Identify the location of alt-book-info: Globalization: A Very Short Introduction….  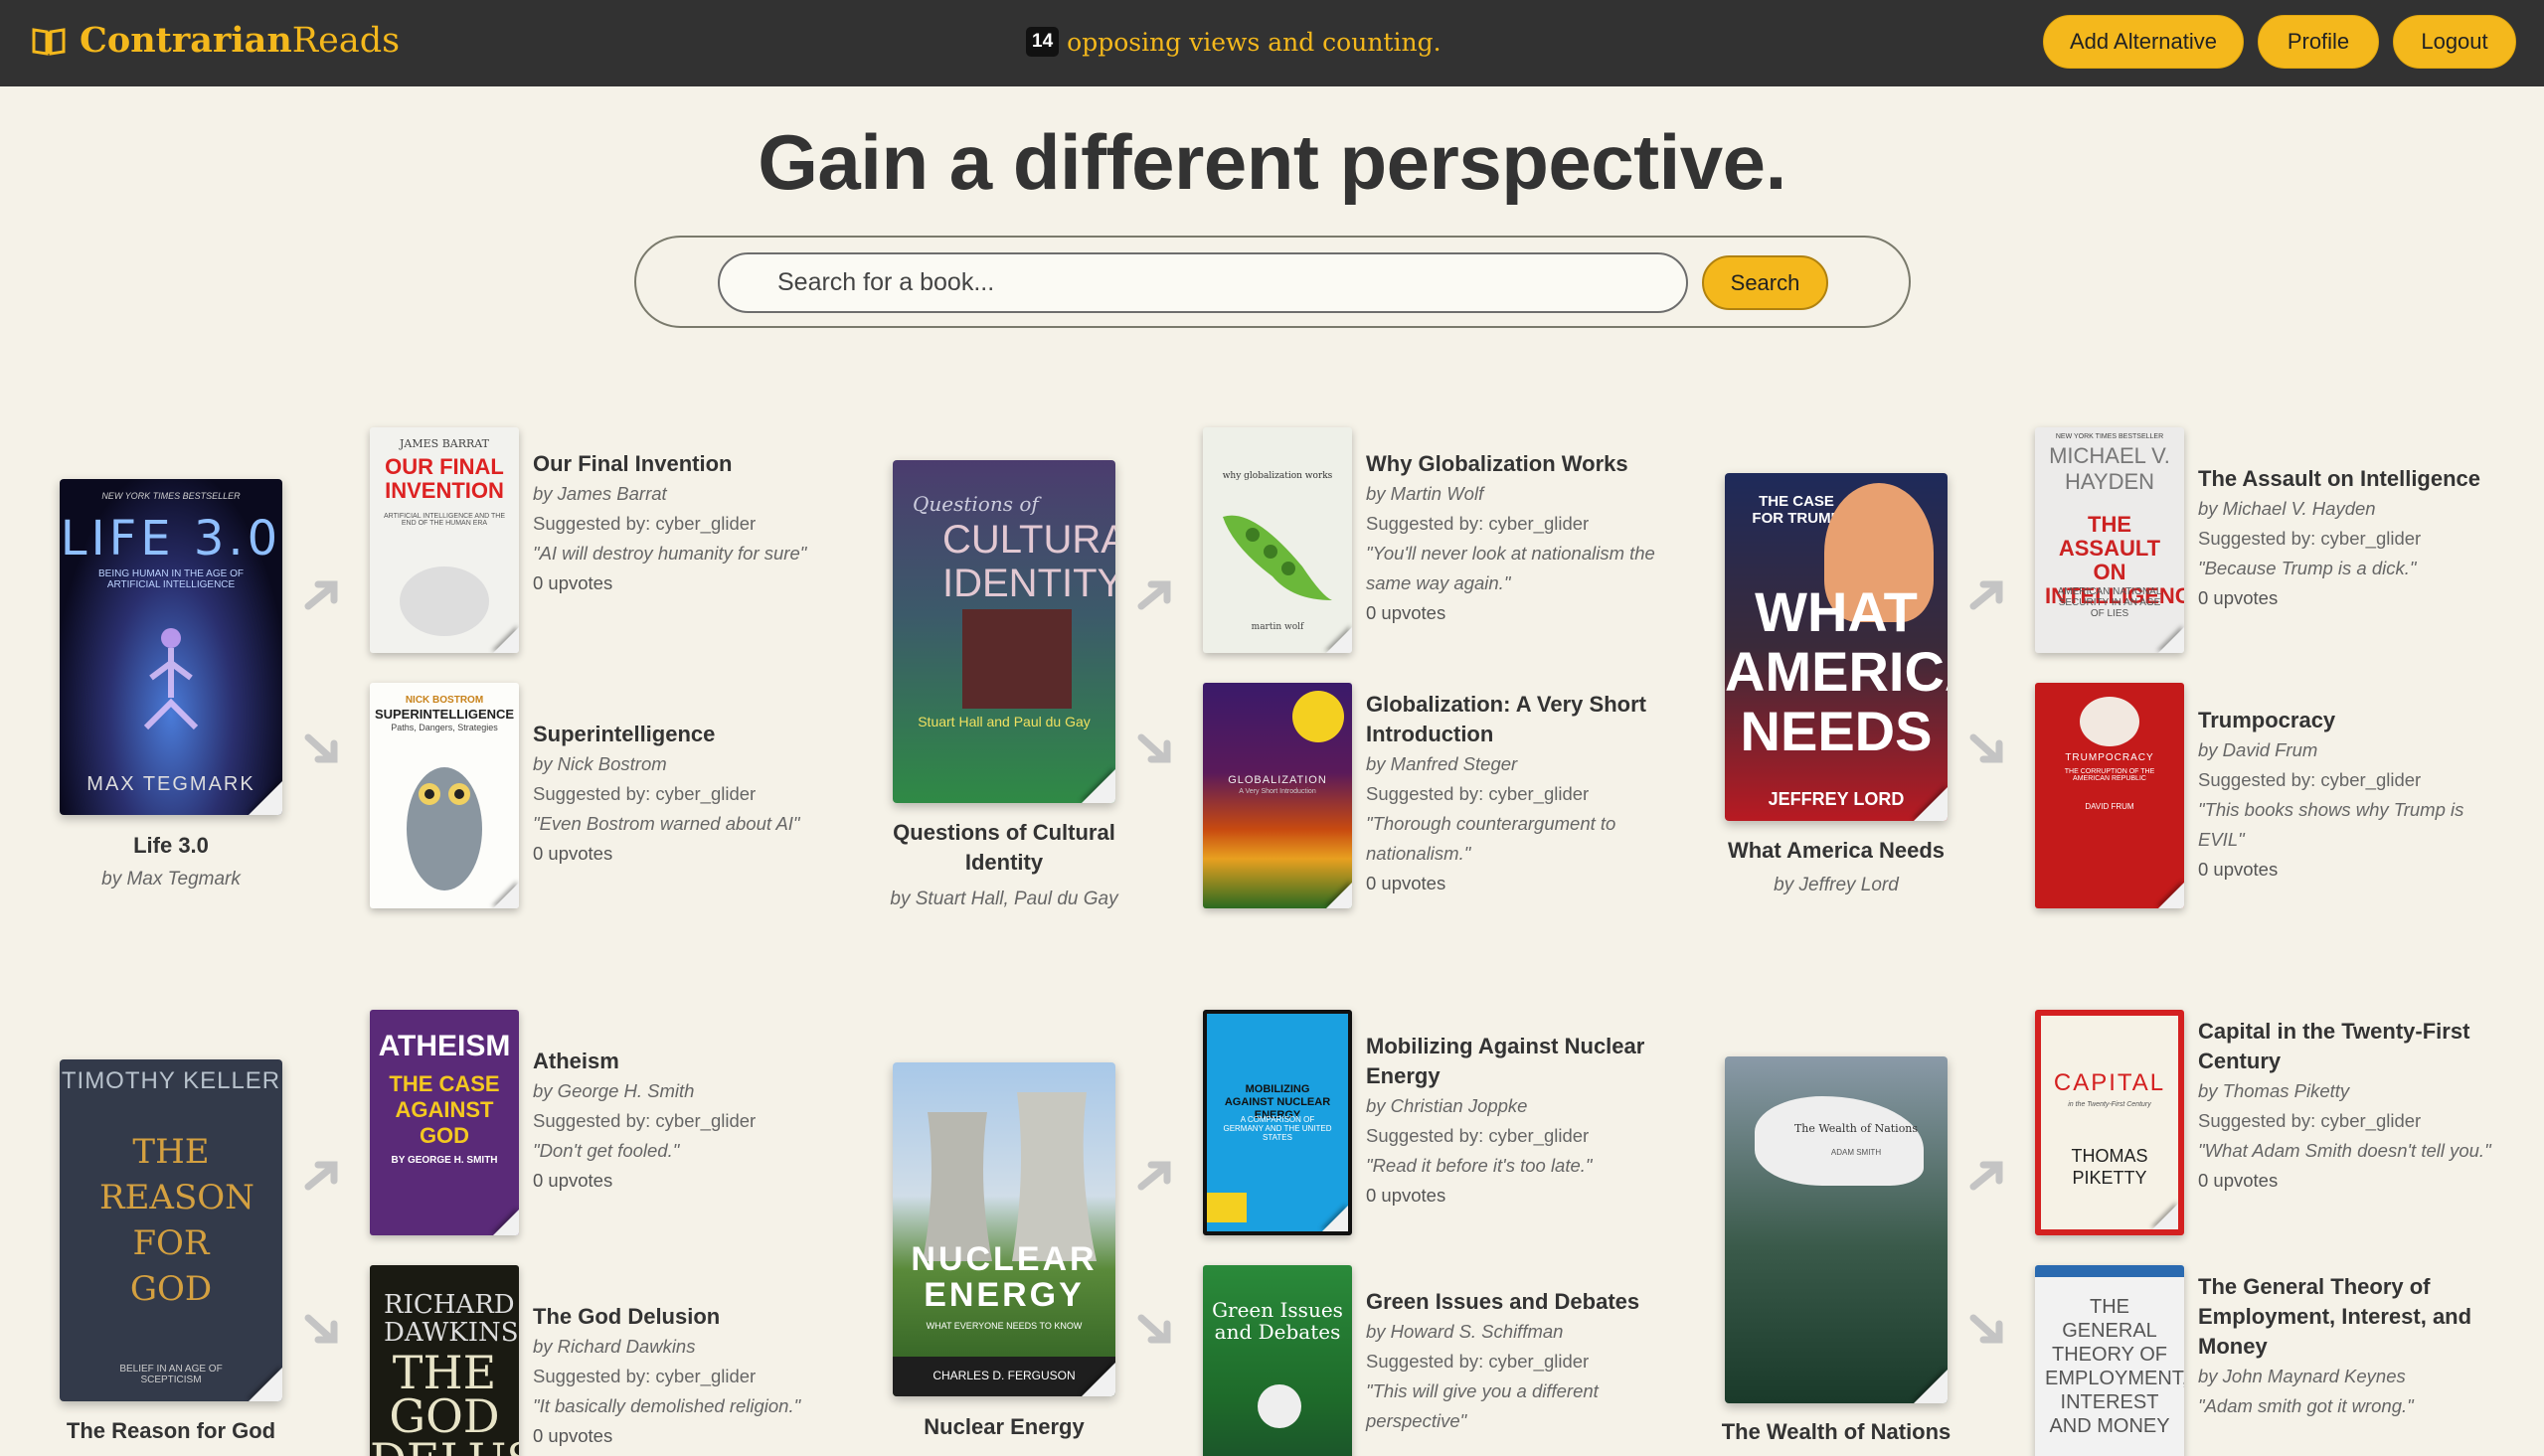
(1515, 794).